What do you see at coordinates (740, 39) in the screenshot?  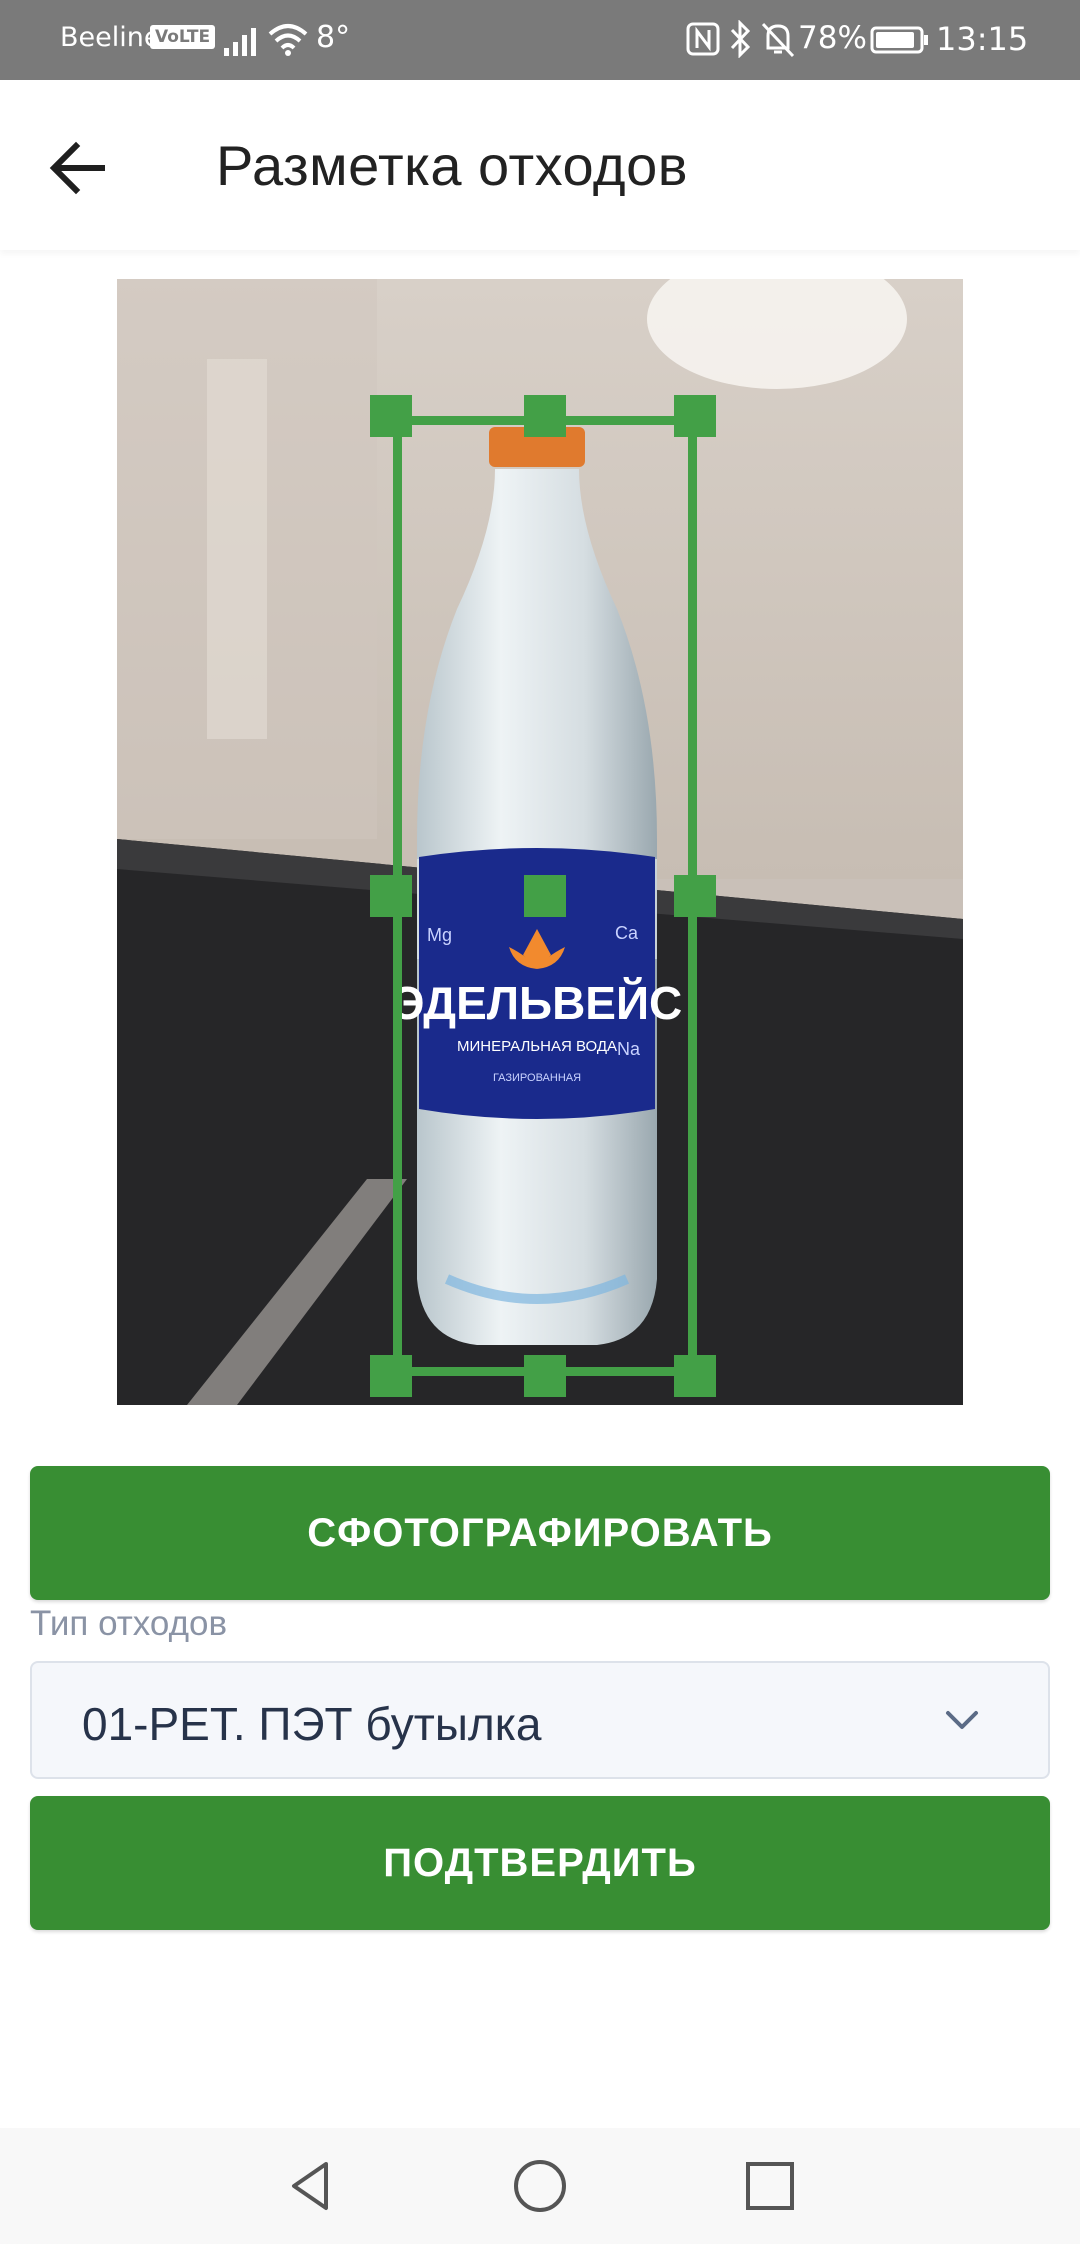 I see `bluetooth-icon` at bounding box center [740, 39].